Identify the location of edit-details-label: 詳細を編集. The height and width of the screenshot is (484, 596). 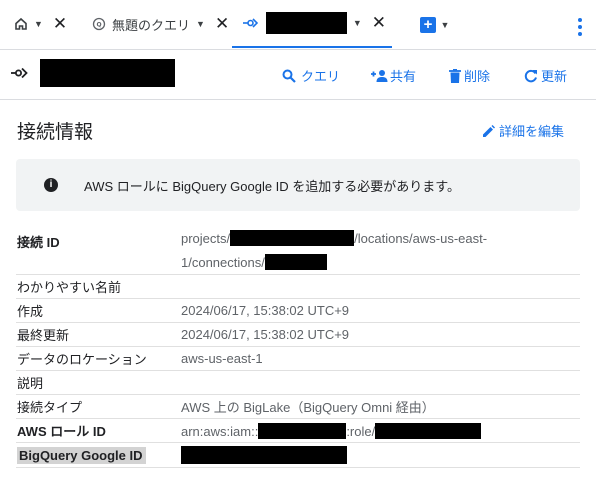
(532, 131).